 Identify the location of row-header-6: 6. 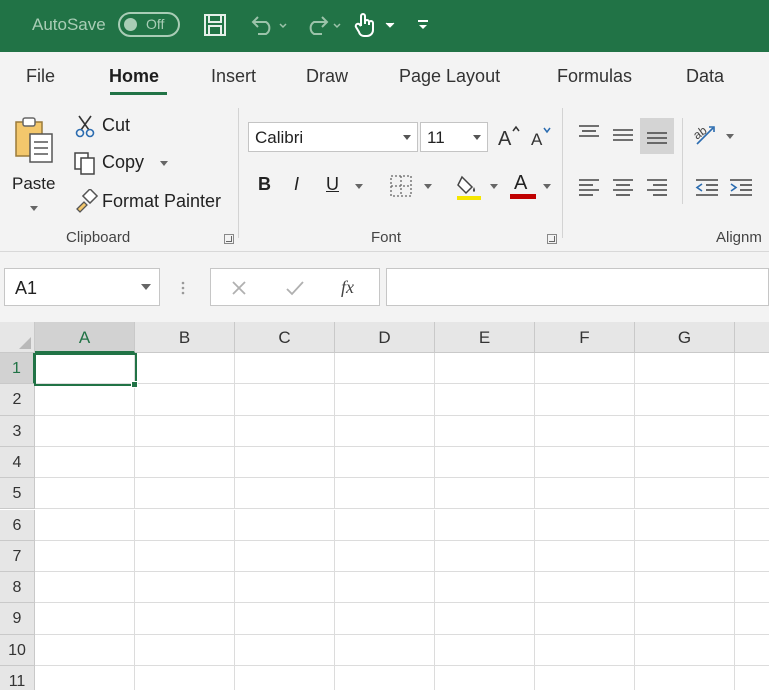
(17, 525).